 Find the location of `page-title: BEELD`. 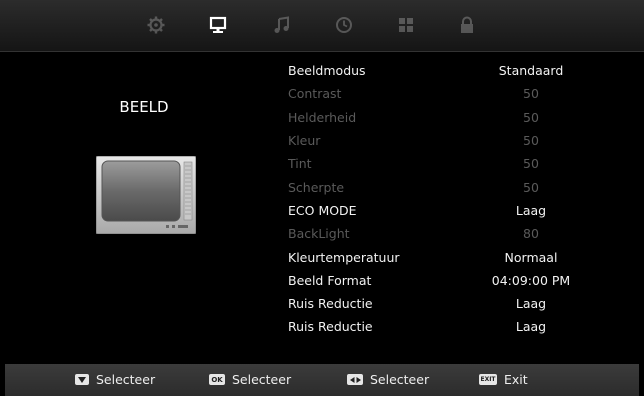

page-title: BEELD is located at coordinates (144, 107).